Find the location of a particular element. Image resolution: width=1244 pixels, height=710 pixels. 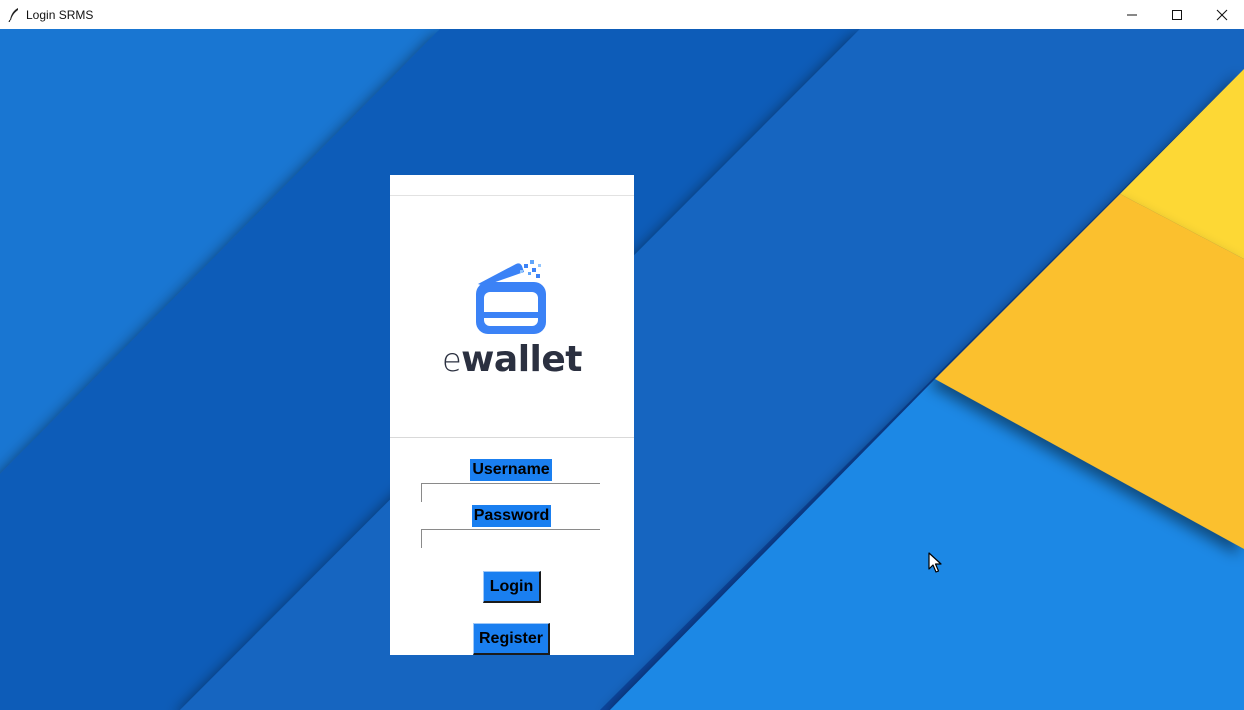

password-label: Password is located at coordinates (511, 516).